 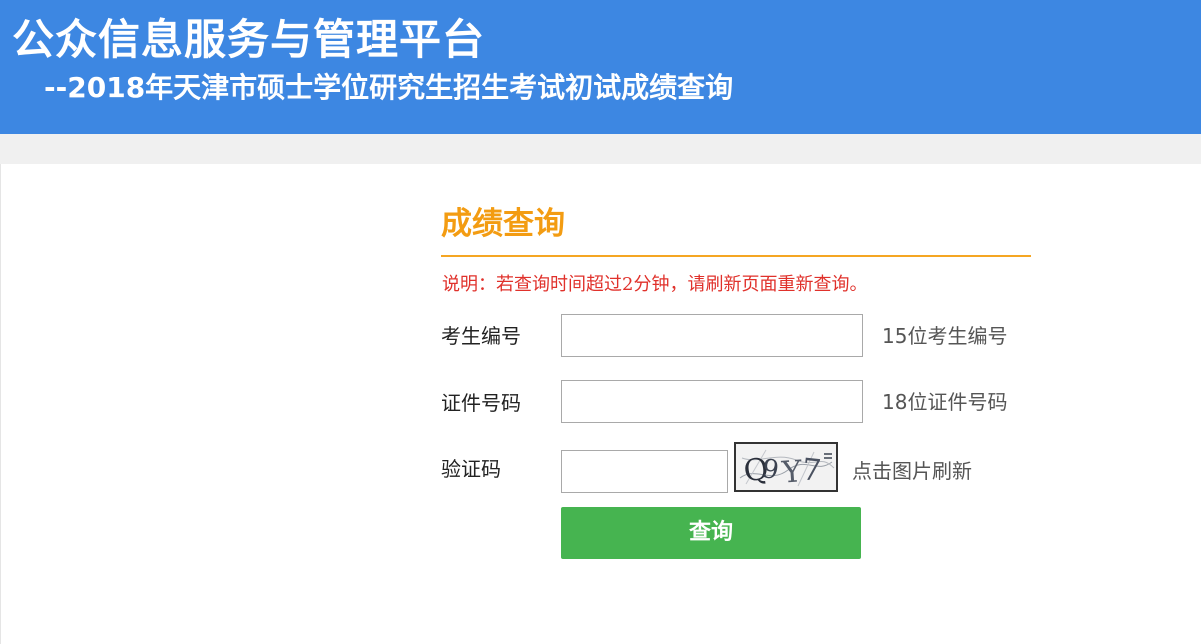 I want to click on captcha-refresh-hint: 点击图片刷新, so click(x=912, y=471).